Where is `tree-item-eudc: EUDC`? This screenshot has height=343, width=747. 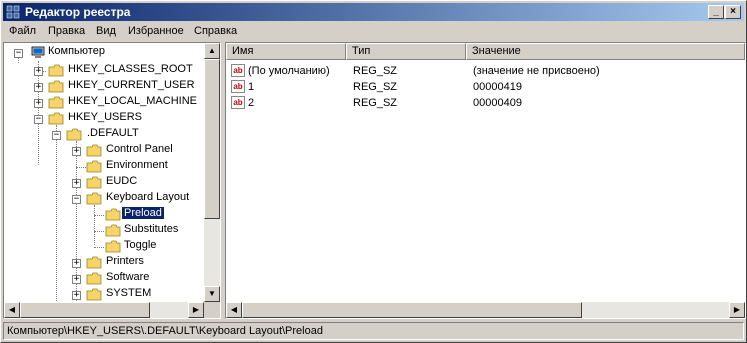
tree-item-eudc: EUDC is located at coordinates (121, 181).